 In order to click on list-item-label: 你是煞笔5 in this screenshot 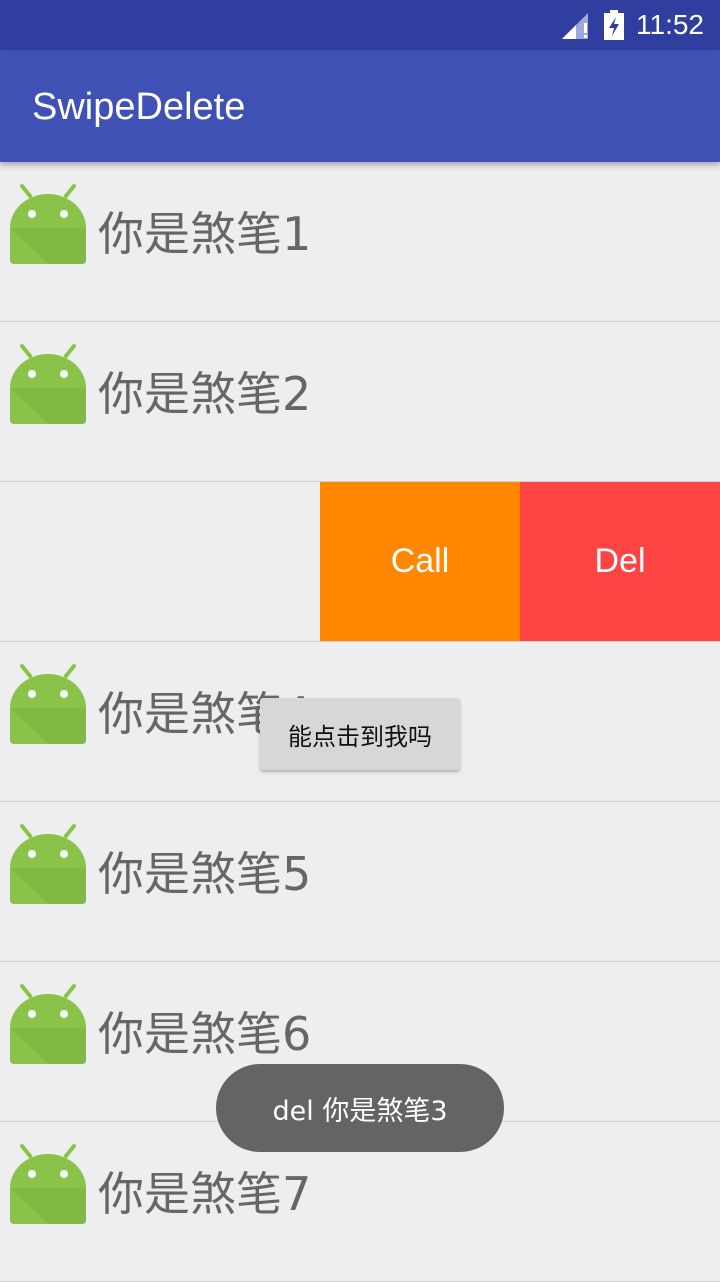, I will do `click(205, 874)`.